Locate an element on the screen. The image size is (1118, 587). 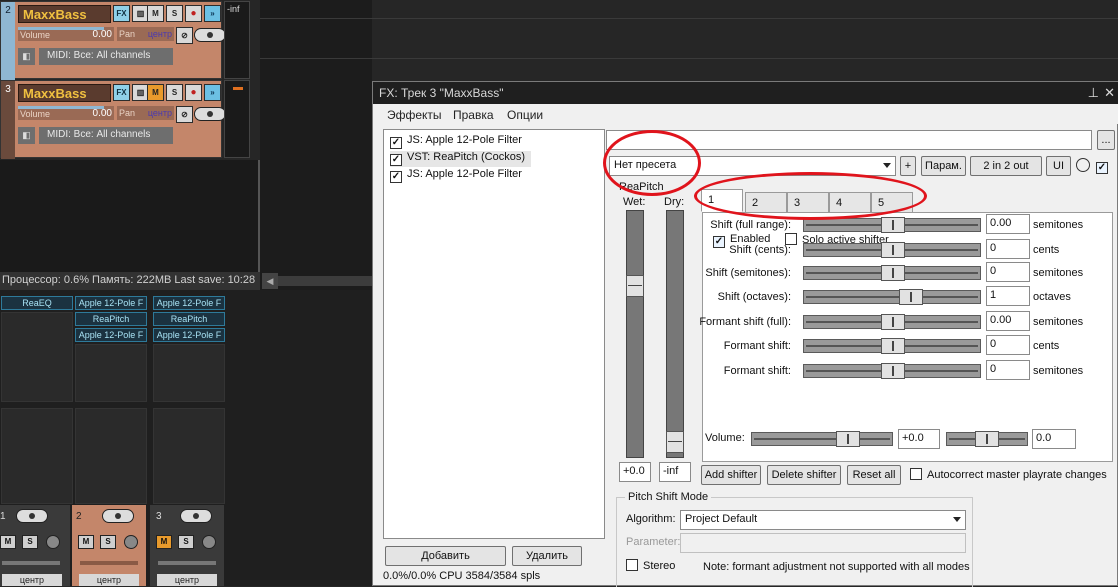
fx-chain-item: ✓ JS: Apple 12-Pole Filter is located at coordinates (456, 176).